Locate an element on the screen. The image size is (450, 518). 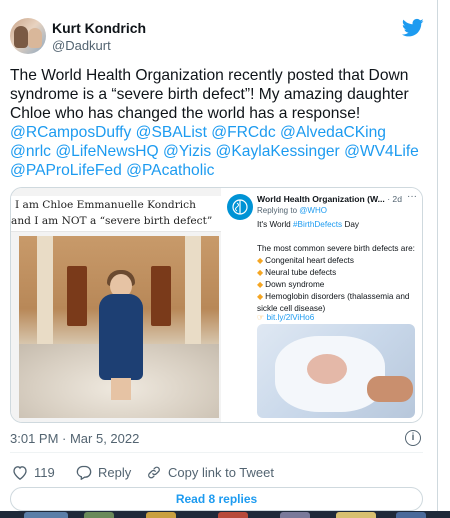
replying-handle: @WHO is located at coordinates (313, 210).